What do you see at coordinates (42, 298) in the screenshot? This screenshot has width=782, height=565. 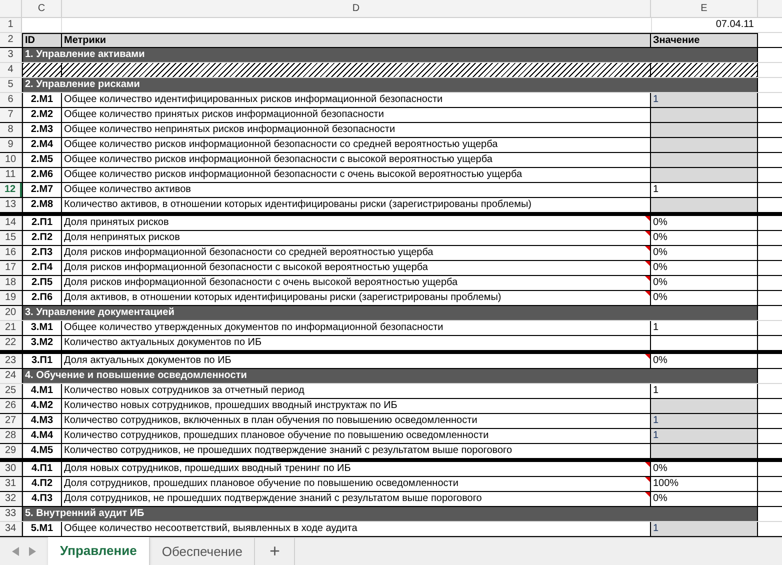 I see `metric-id: 2.П6` at bounding box center [42, 298].